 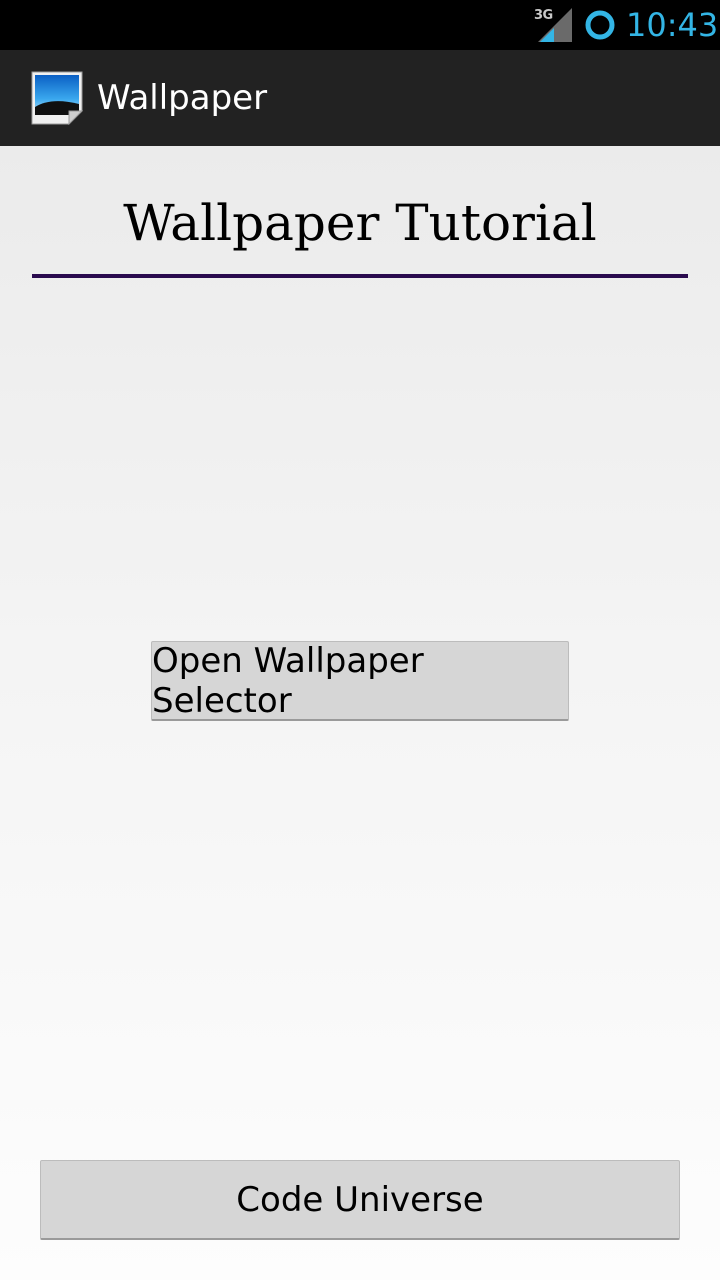 I want to click on wallpaper-image-icon, so click(x=57, y=98).